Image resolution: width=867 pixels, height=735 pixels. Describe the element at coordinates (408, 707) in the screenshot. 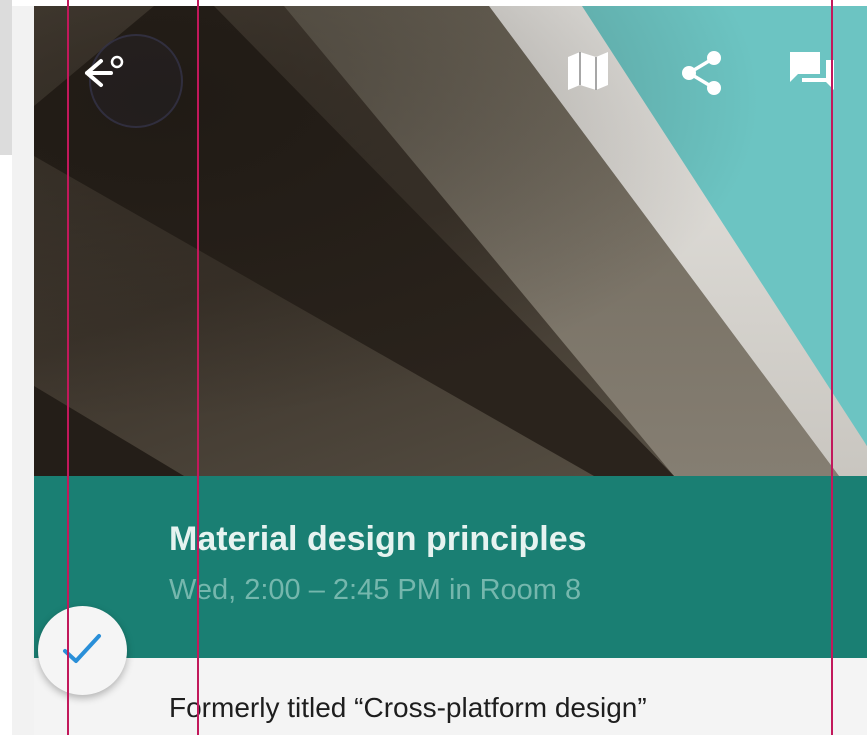

I see `session-description: Formerly titled “Cross-platform design”` at that location.